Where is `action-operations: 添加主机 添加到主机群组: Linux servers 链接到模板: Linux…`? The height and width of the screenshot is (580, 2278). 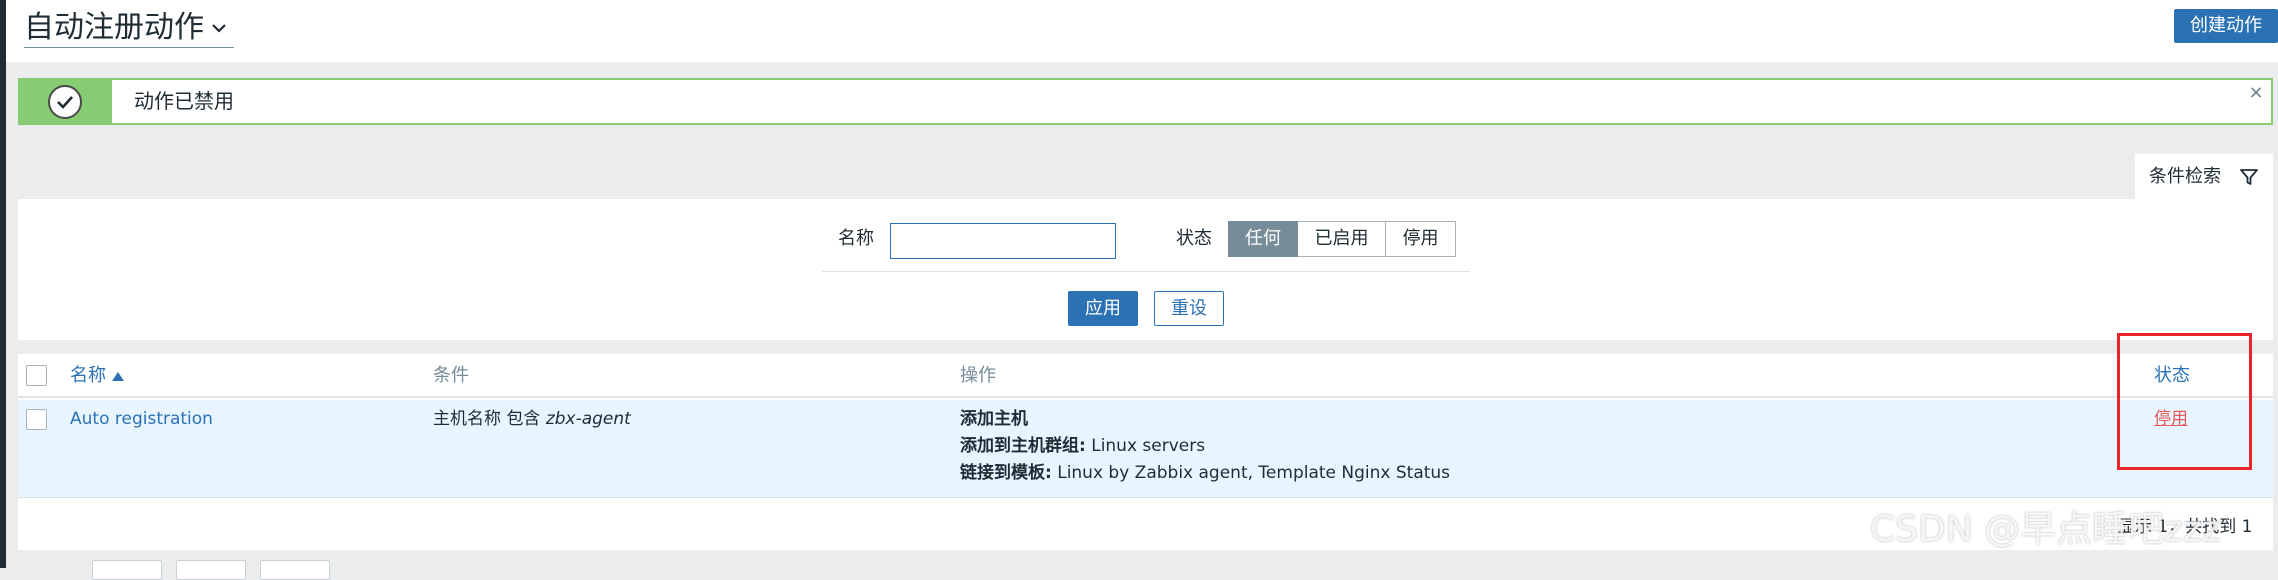
action-operations: 添加主机 添加到主机群组: Linux servers 链接到模板: Linux… is located at coordinates (1205, 446).